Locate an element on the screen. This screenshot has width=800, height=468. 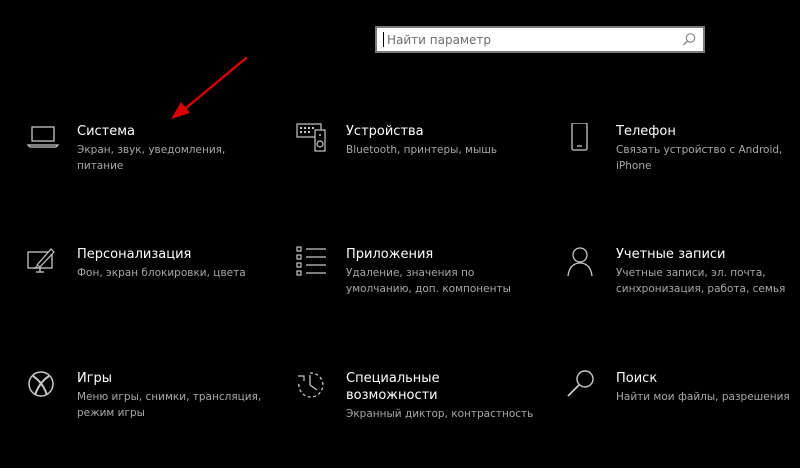
apps-list-icon is located at coordinates (311, 261).